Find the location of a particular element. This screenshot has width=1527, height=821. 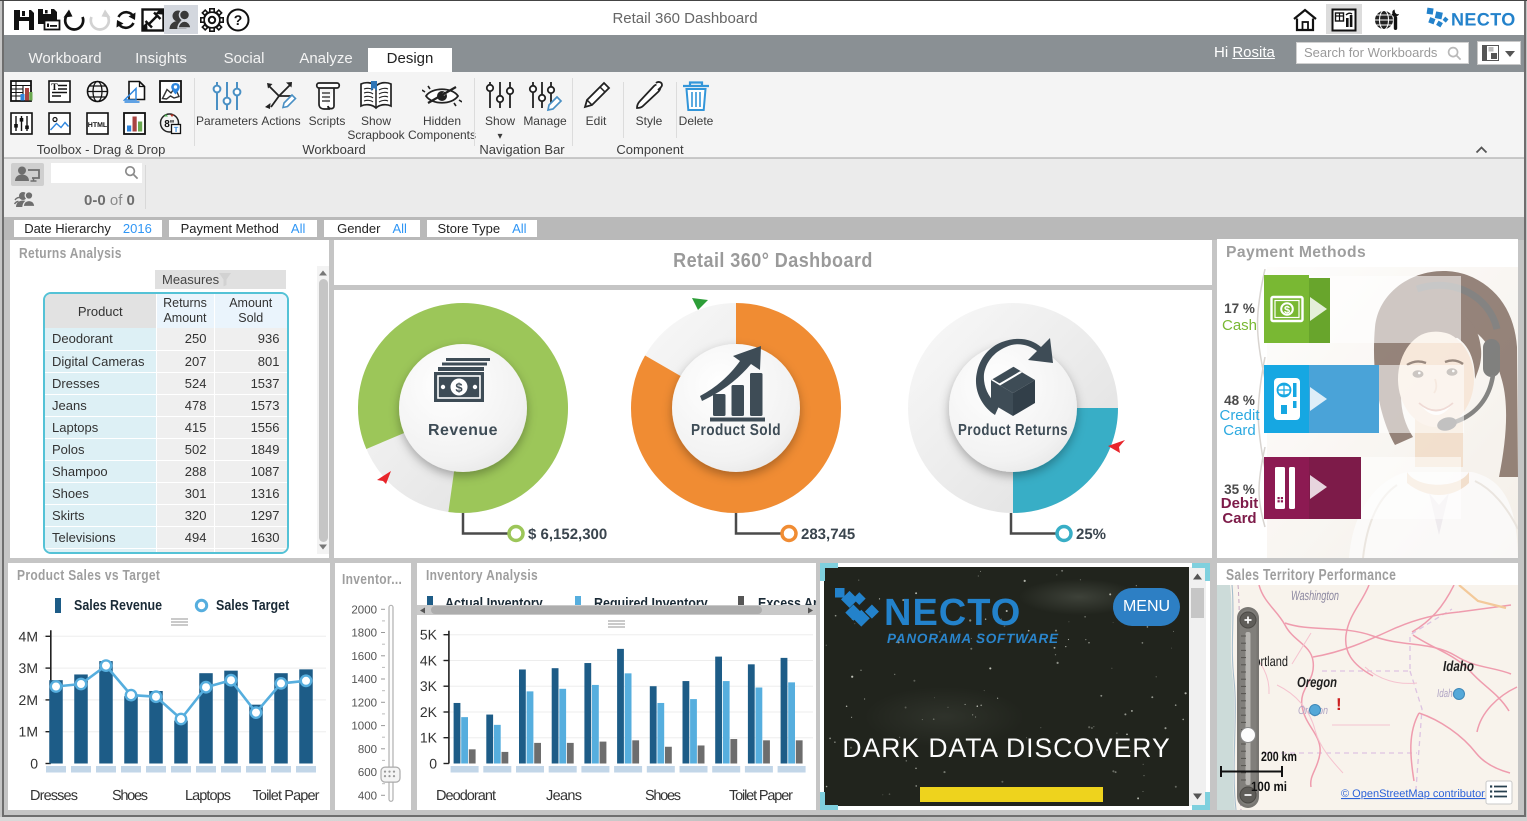

svg-text: 4K is located at coordinates (429, 661).